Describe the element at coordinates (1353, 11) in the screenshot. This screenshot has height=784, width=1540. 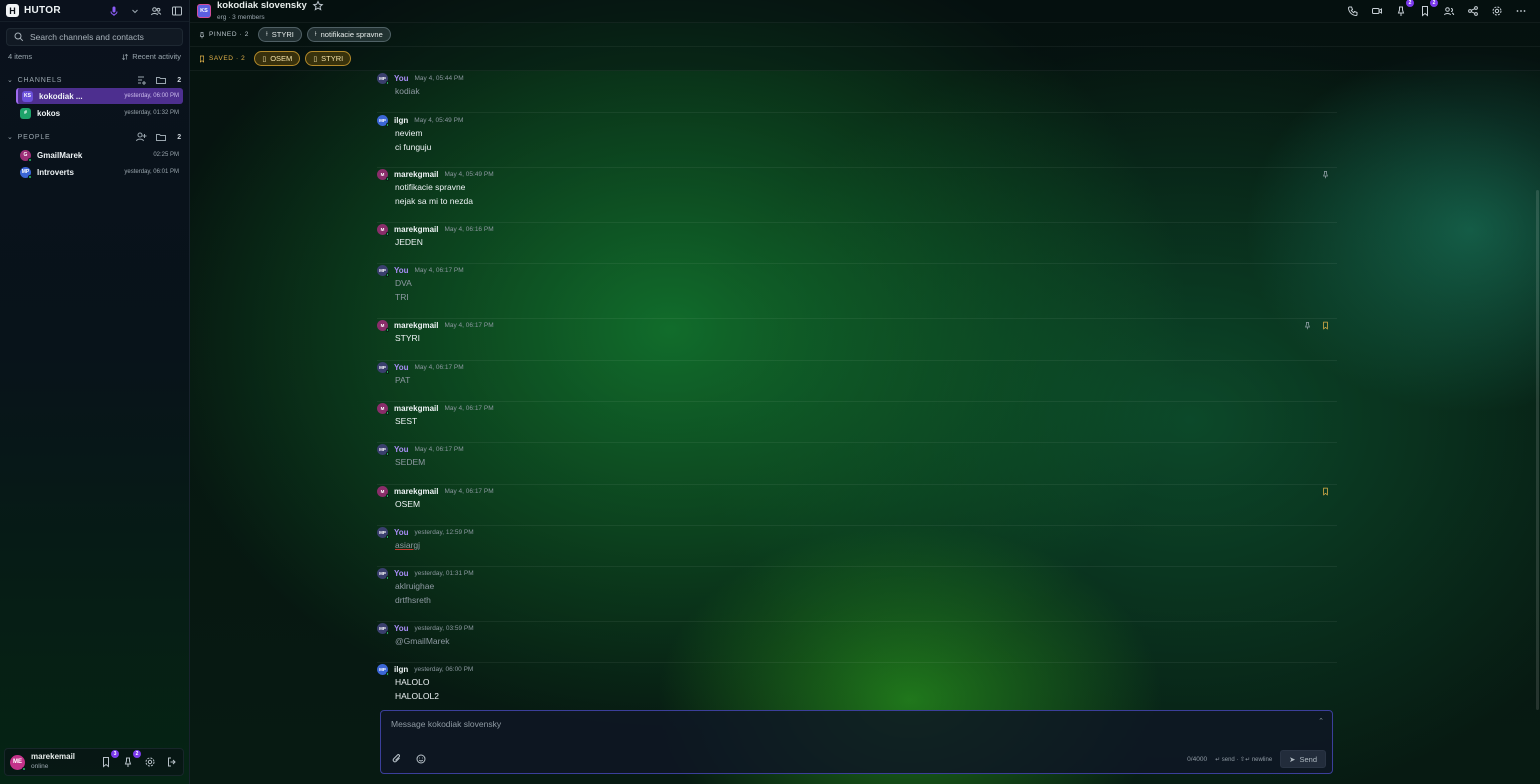
I see `phone-icon` at that location.